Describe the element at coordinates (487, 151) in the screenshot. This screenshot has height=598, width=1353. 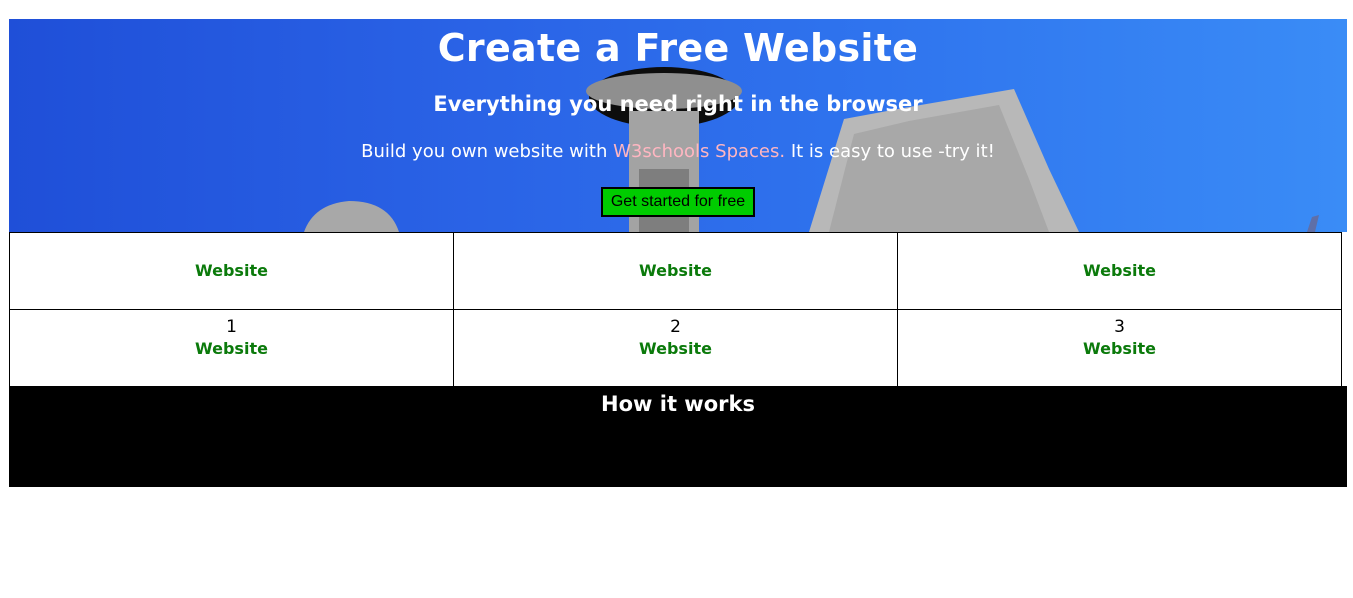
I see `hero-text-before: Build you own website with` at that location.